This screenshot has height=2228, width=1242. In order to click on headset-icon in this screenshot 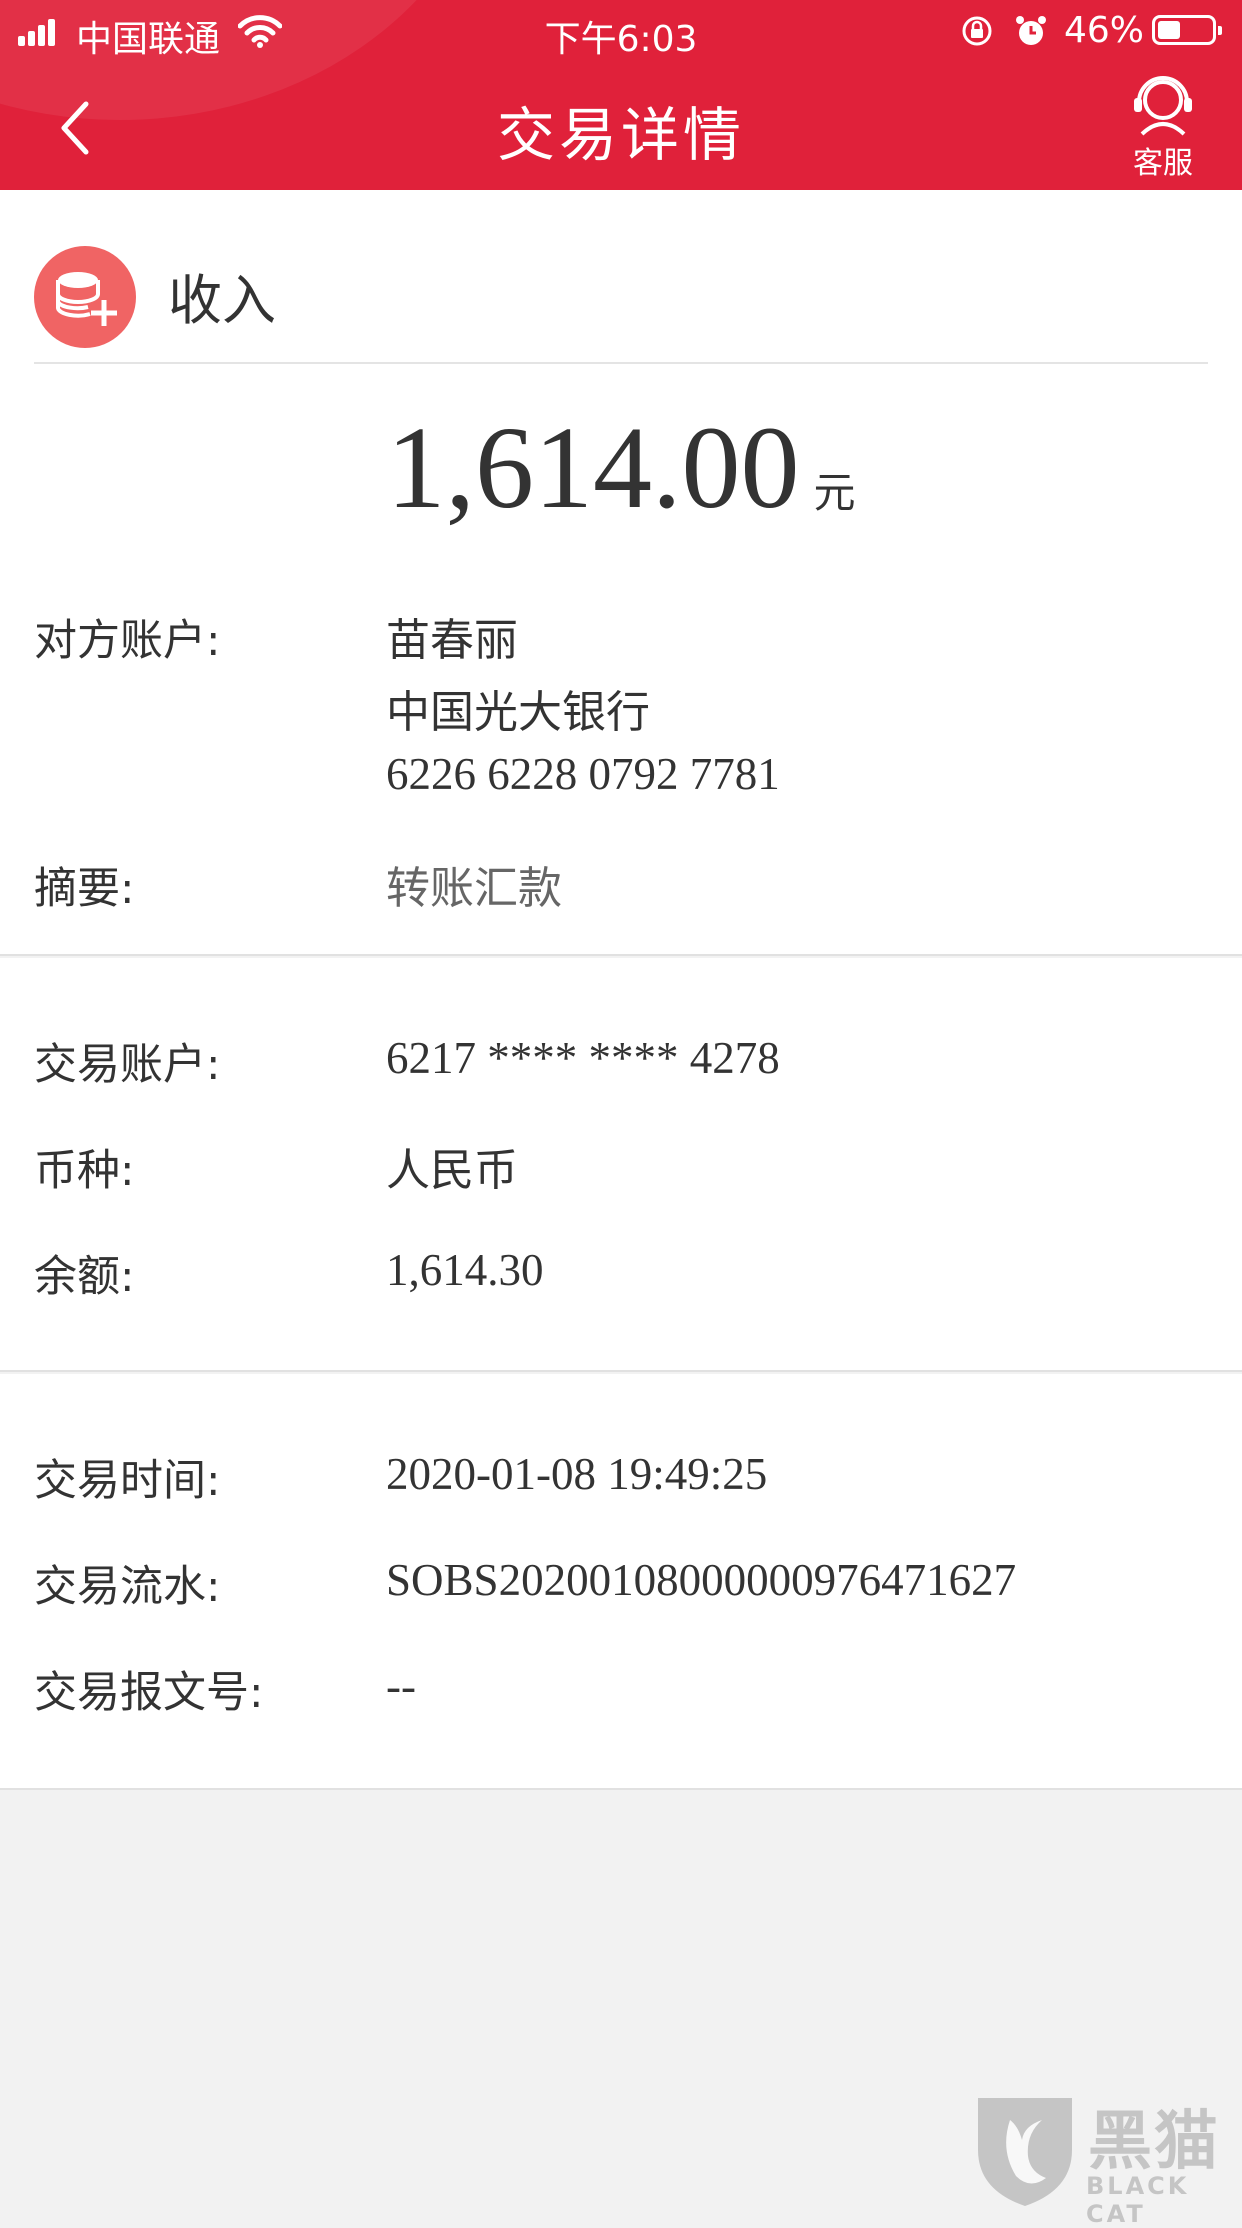, I will do `click(1163, 106)`.